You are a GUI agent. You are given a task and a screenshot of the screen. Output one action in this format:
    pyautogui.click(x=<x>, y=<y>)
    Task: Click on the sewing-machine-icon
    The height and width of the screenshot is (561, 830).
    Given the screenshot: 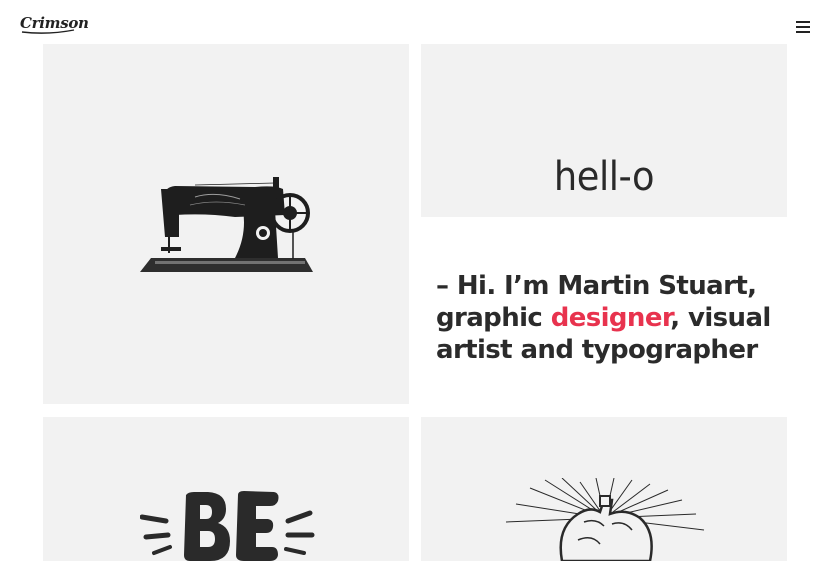 What is the action you would take?
    pyautogui.click(x=226, y=224)
    